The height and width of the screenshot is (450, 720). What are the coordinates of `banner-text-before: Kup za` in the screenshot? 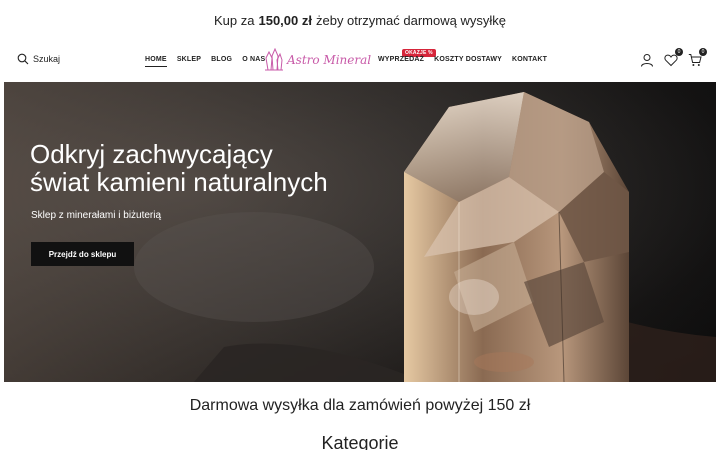 It's located at (234, 20).